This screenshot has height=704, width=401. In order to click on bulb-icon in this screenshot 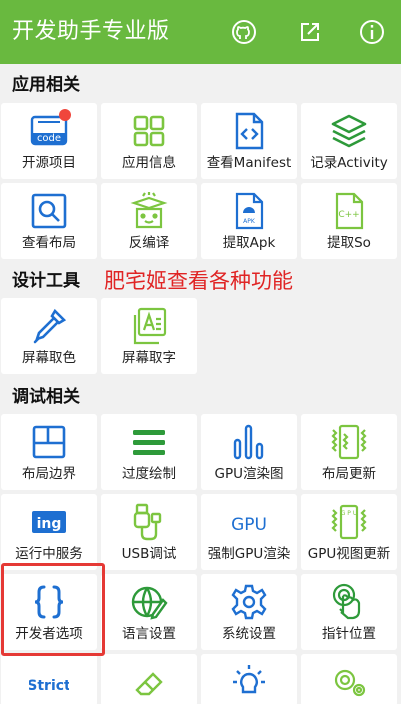, I will do `click(249, 682)`.